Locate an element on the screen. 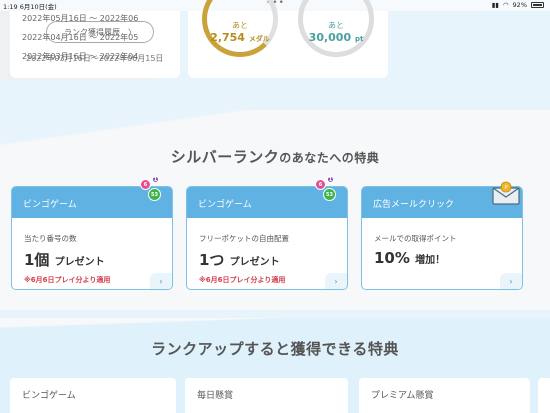 The image size is (550, 413). wifi-icon: ◠ is located at coordinates (505, 5).